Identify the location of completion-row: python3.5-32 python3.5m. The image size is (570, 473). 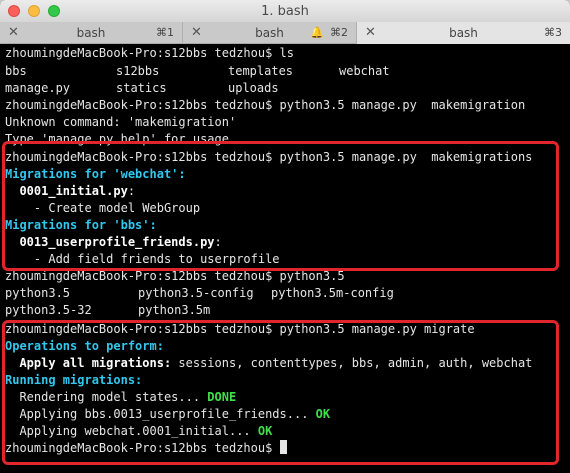
(285, 310).